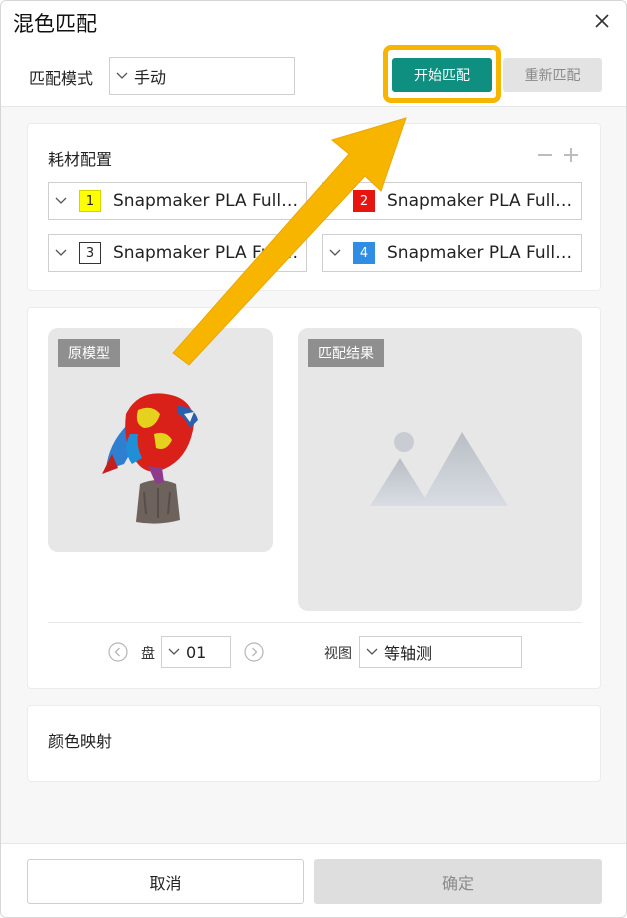  I want to click on material-swatch-3: 3, so click(90, 253).